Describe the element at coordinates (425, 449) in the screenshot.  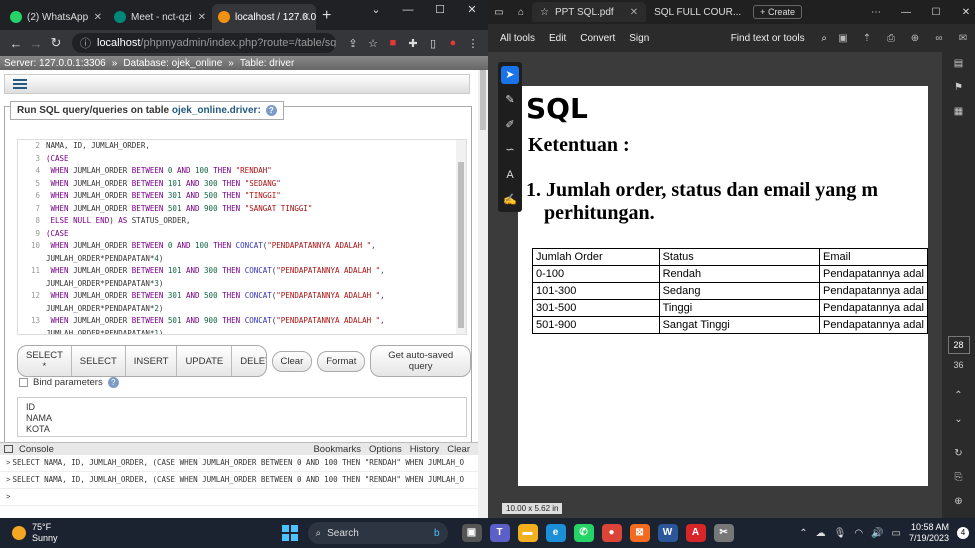
I see `console-history-link: History` at that location.